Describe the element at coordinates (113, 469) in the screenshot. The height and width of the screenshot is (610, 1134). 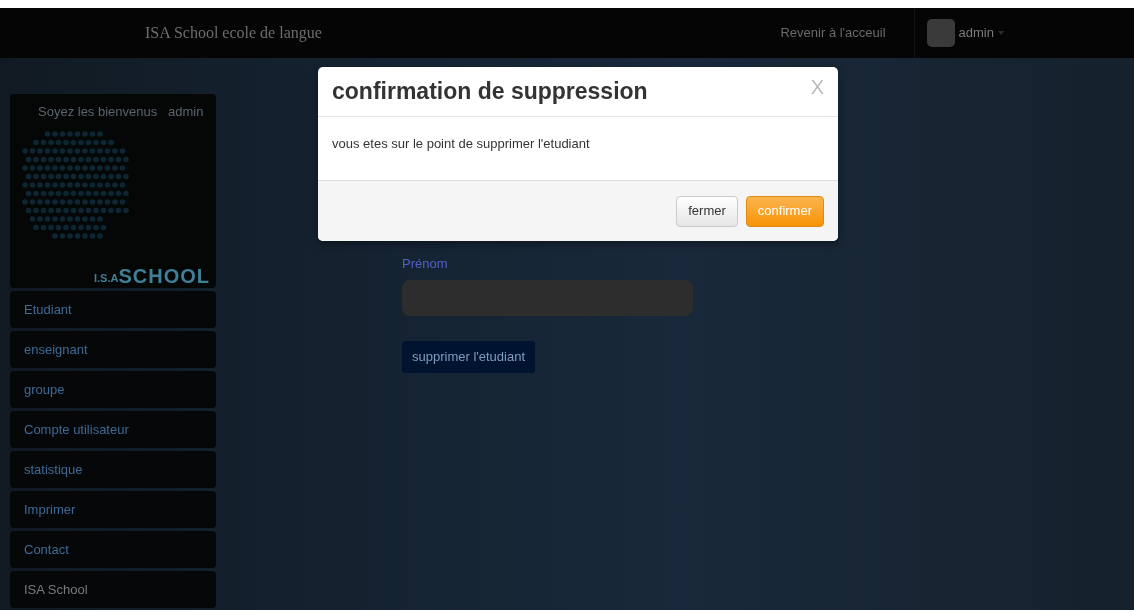
I see `sidebar-item: statistique` at that location.